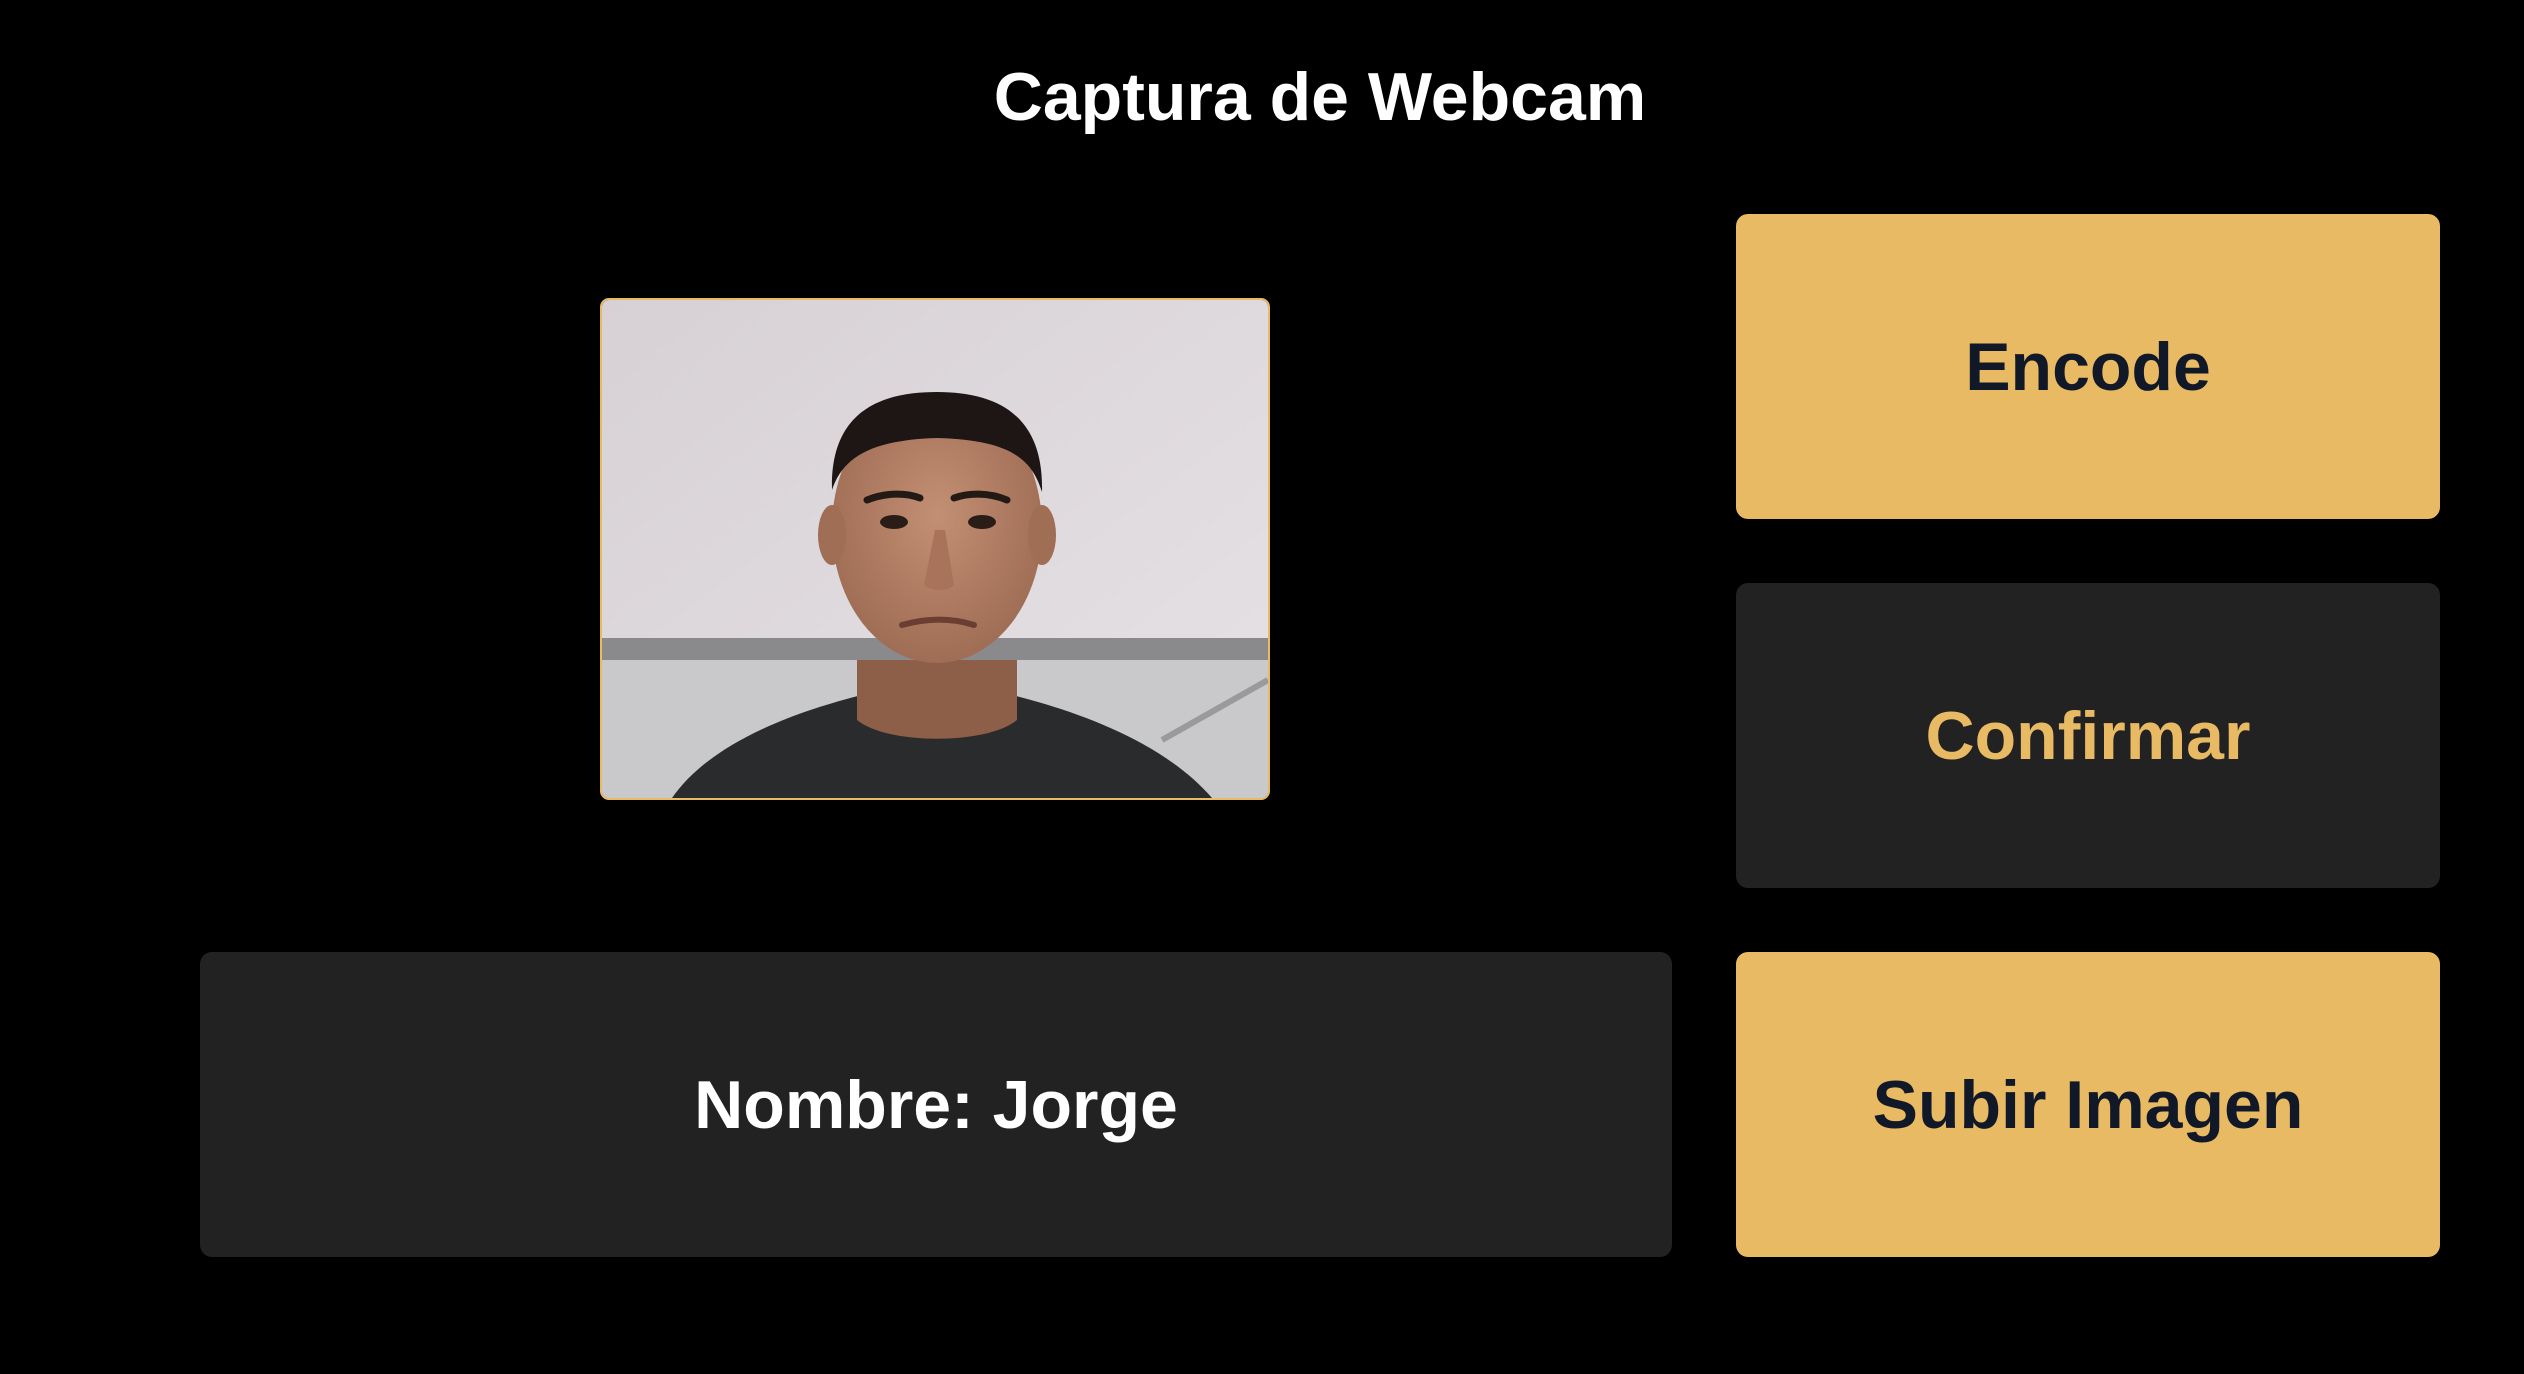 This screenshot has width=2524, height=1374. I want to click on encode-button: Encode, so click(2088, 366).